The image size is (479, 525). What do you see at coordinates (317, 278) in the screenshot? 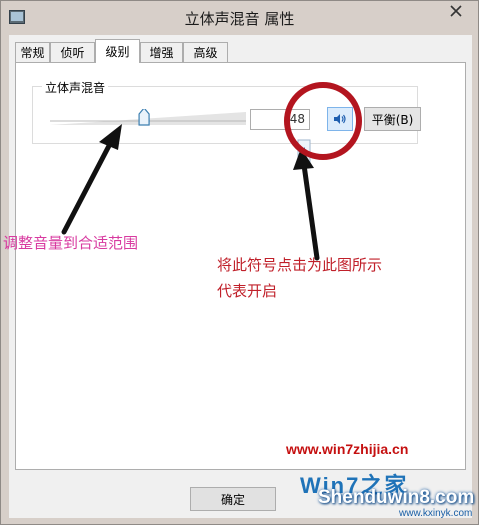
I see `annotation-right-text: 将此符号点击为此图所示 代表开启` at bounding box center [317, 278].